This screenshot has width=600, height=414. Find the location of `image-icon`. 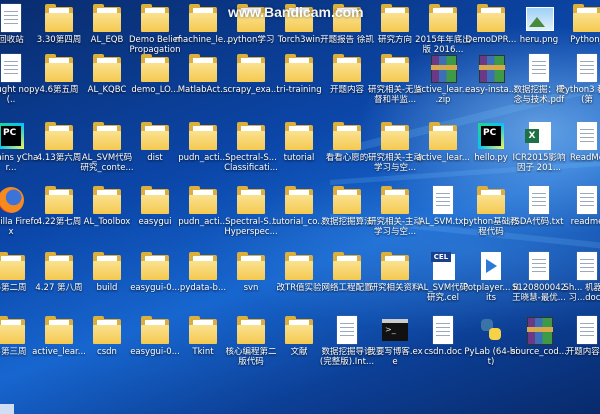

image-icon is located at coordinates (539, 18).